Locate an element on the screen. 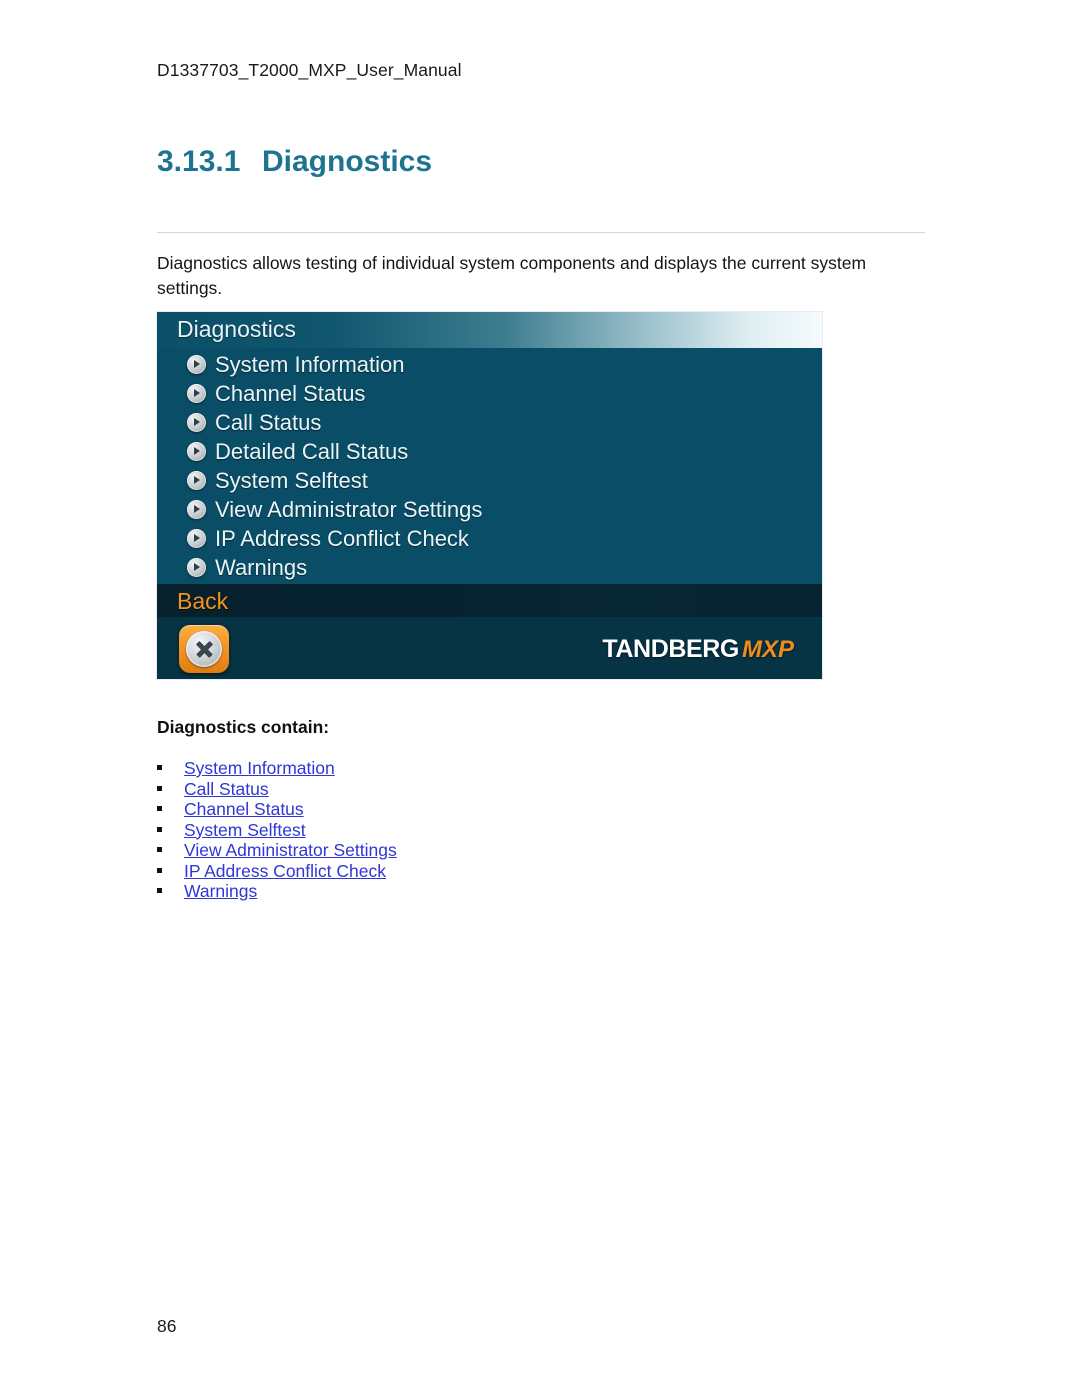 This screenshot has width=1080, height=1397. menu-item-label: Detailed Call Status is located at coordinates (312, 451).